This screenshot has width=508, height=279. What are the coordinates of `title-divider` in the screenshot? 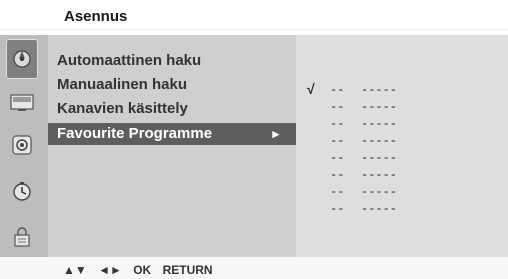 It's located at (254, 29).